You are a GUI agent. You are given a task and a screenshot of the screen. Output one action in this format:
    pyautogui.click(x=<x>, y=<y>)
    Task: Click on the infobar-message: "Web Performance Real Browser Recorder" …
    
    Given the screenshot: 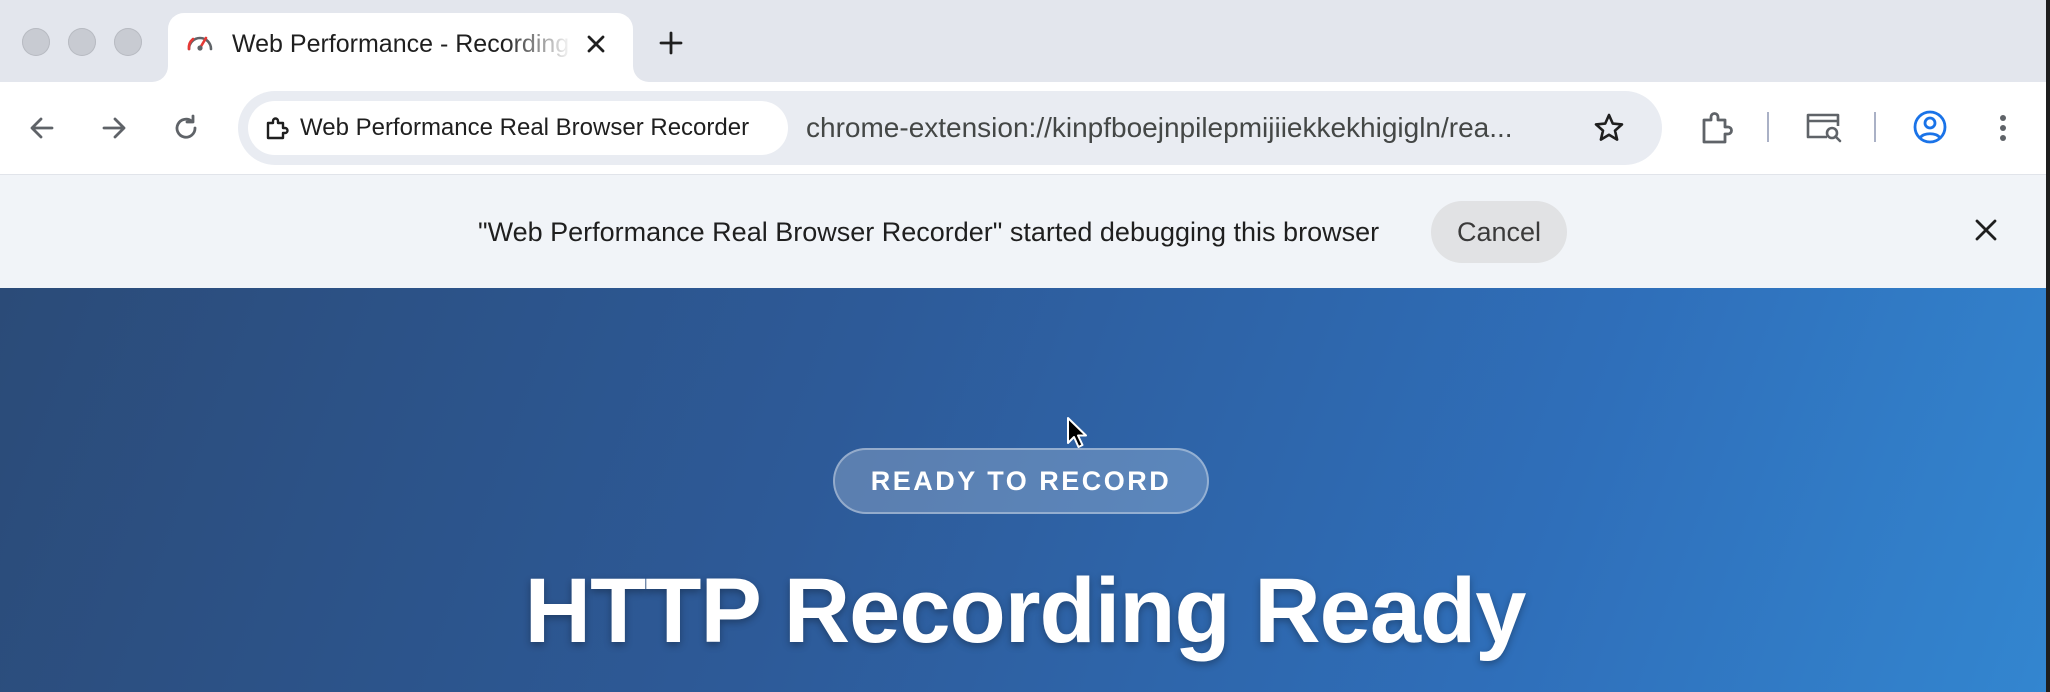 What is the action you would take?
    pyautogui.click(x=929, y=232)
    